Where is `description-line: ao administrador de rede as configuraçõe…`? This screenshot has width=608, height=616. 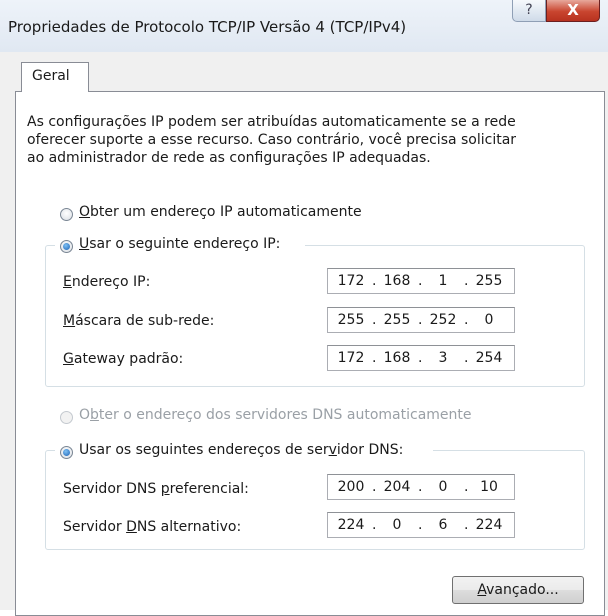
description-line: ao administrador de rede as configuraçõe… is located at coordinates (229, 158).